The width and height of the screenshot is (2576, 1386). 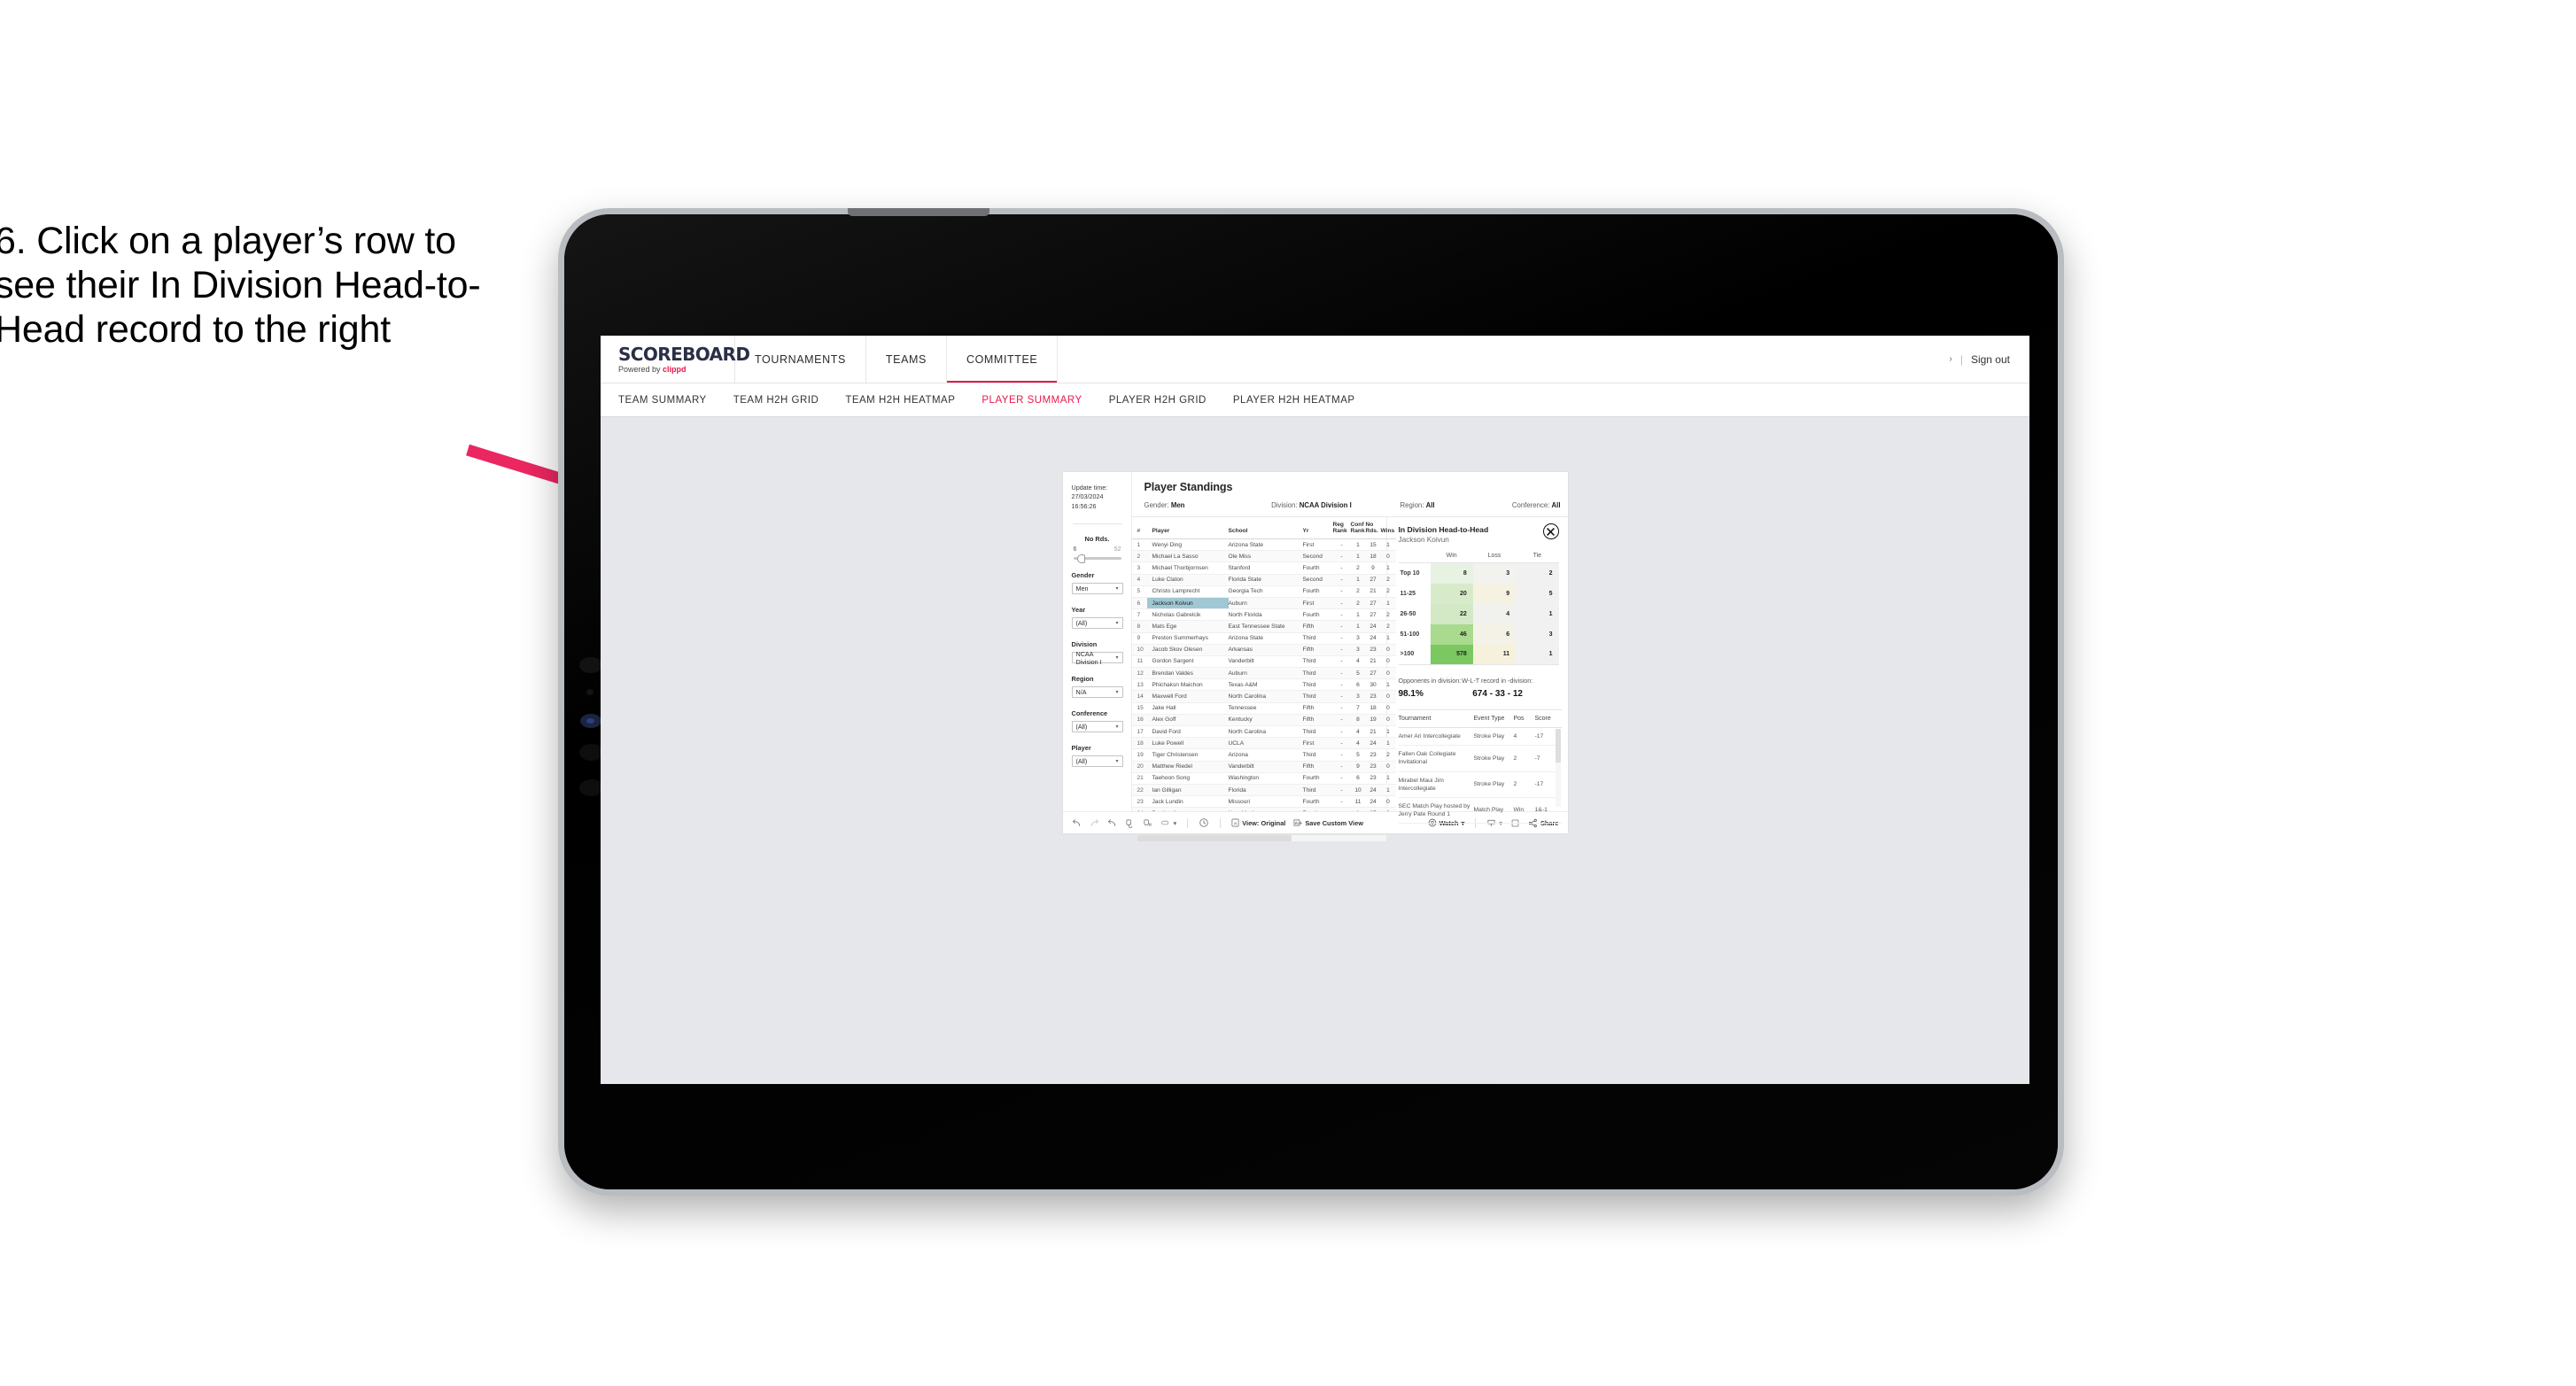 I want to click on year-select: (All) ▾, so click(x=1097, y=623).